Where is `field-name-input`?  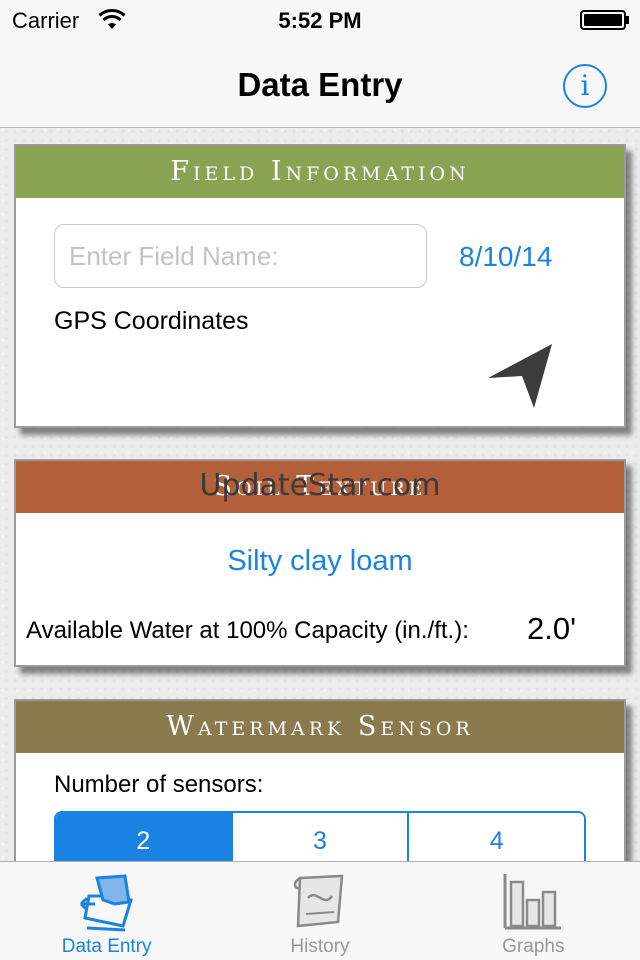 field-name-input is located at coordinates (240, 256).